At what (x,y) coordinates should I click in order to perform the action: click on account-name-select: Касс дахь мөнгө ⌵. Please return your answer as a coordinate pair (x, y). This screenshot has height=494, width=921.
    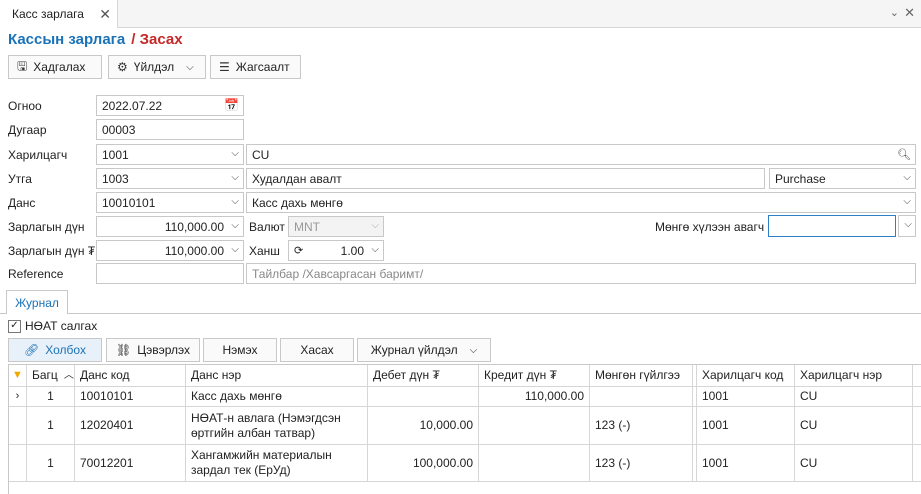
    Looking at the image, I should click on (581, 202).